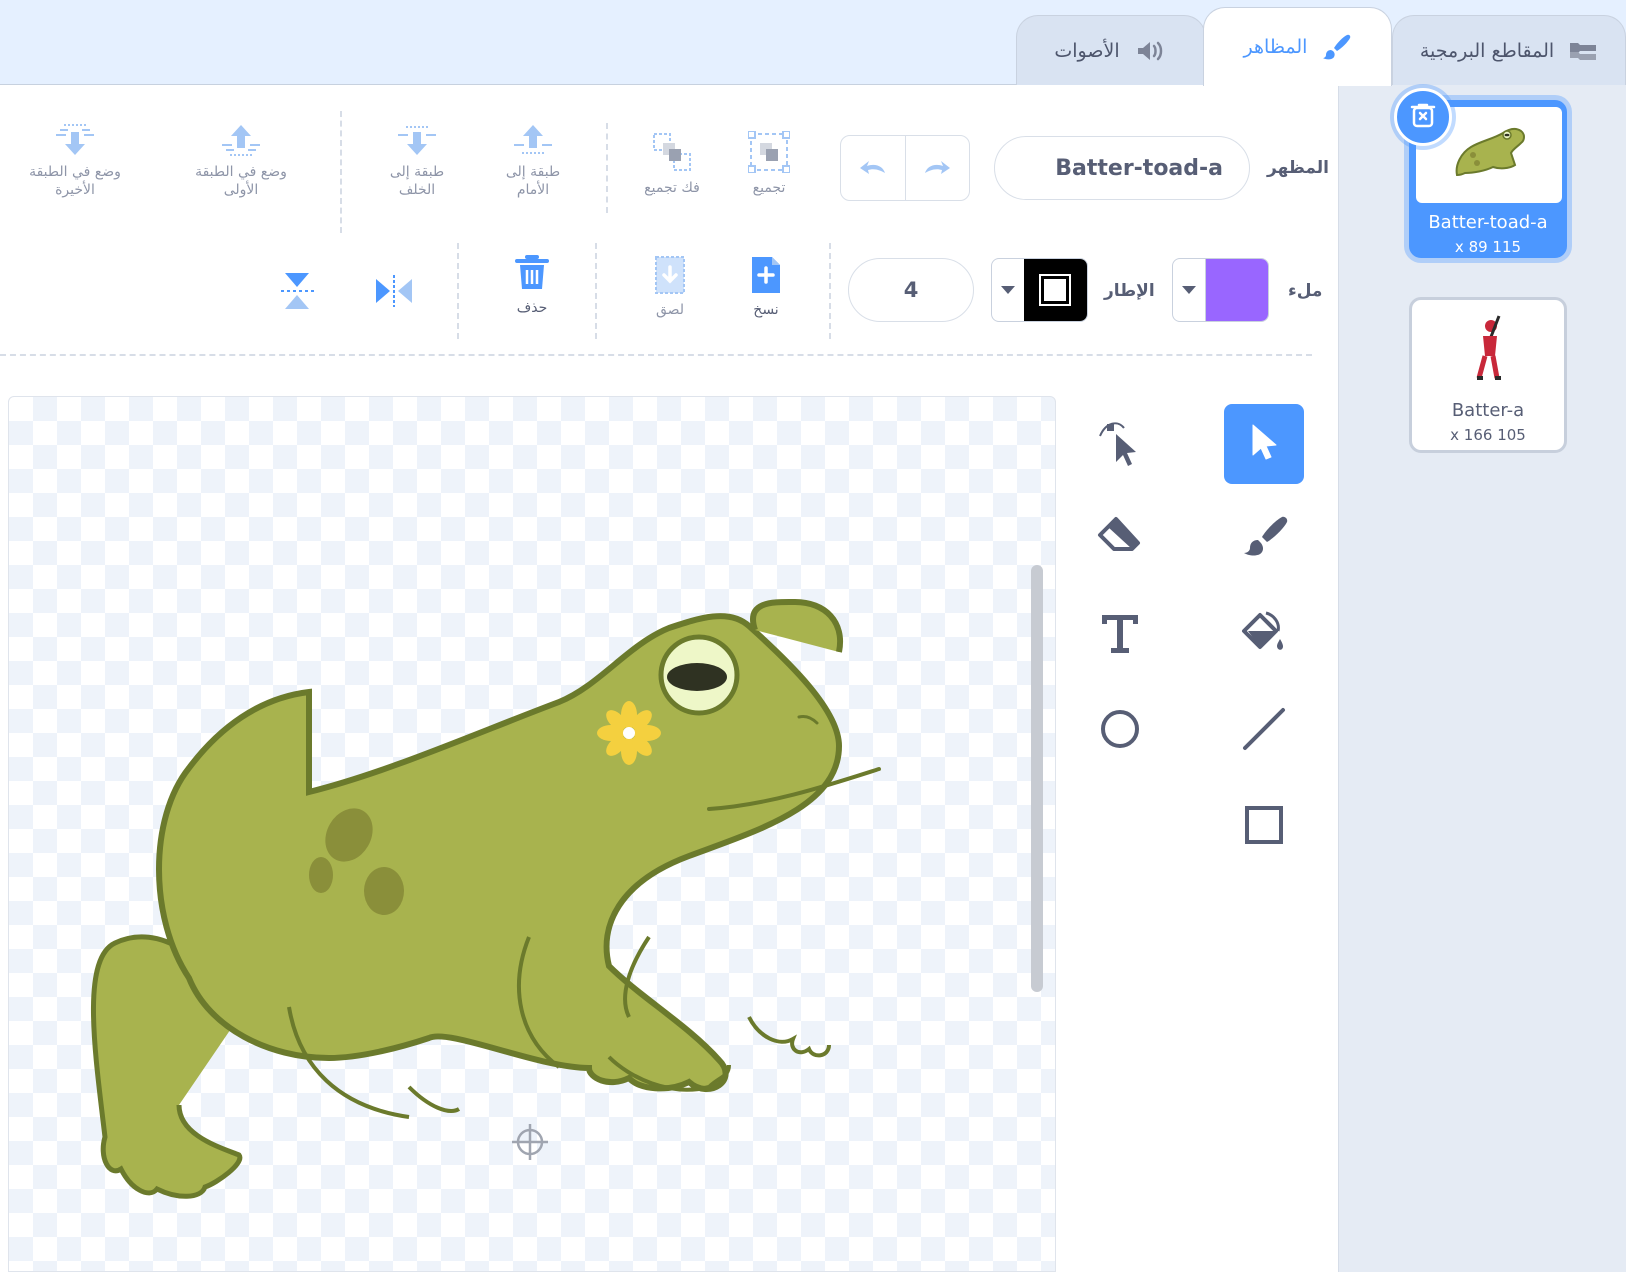  I want to click on text-tool, so click(1120, 635).